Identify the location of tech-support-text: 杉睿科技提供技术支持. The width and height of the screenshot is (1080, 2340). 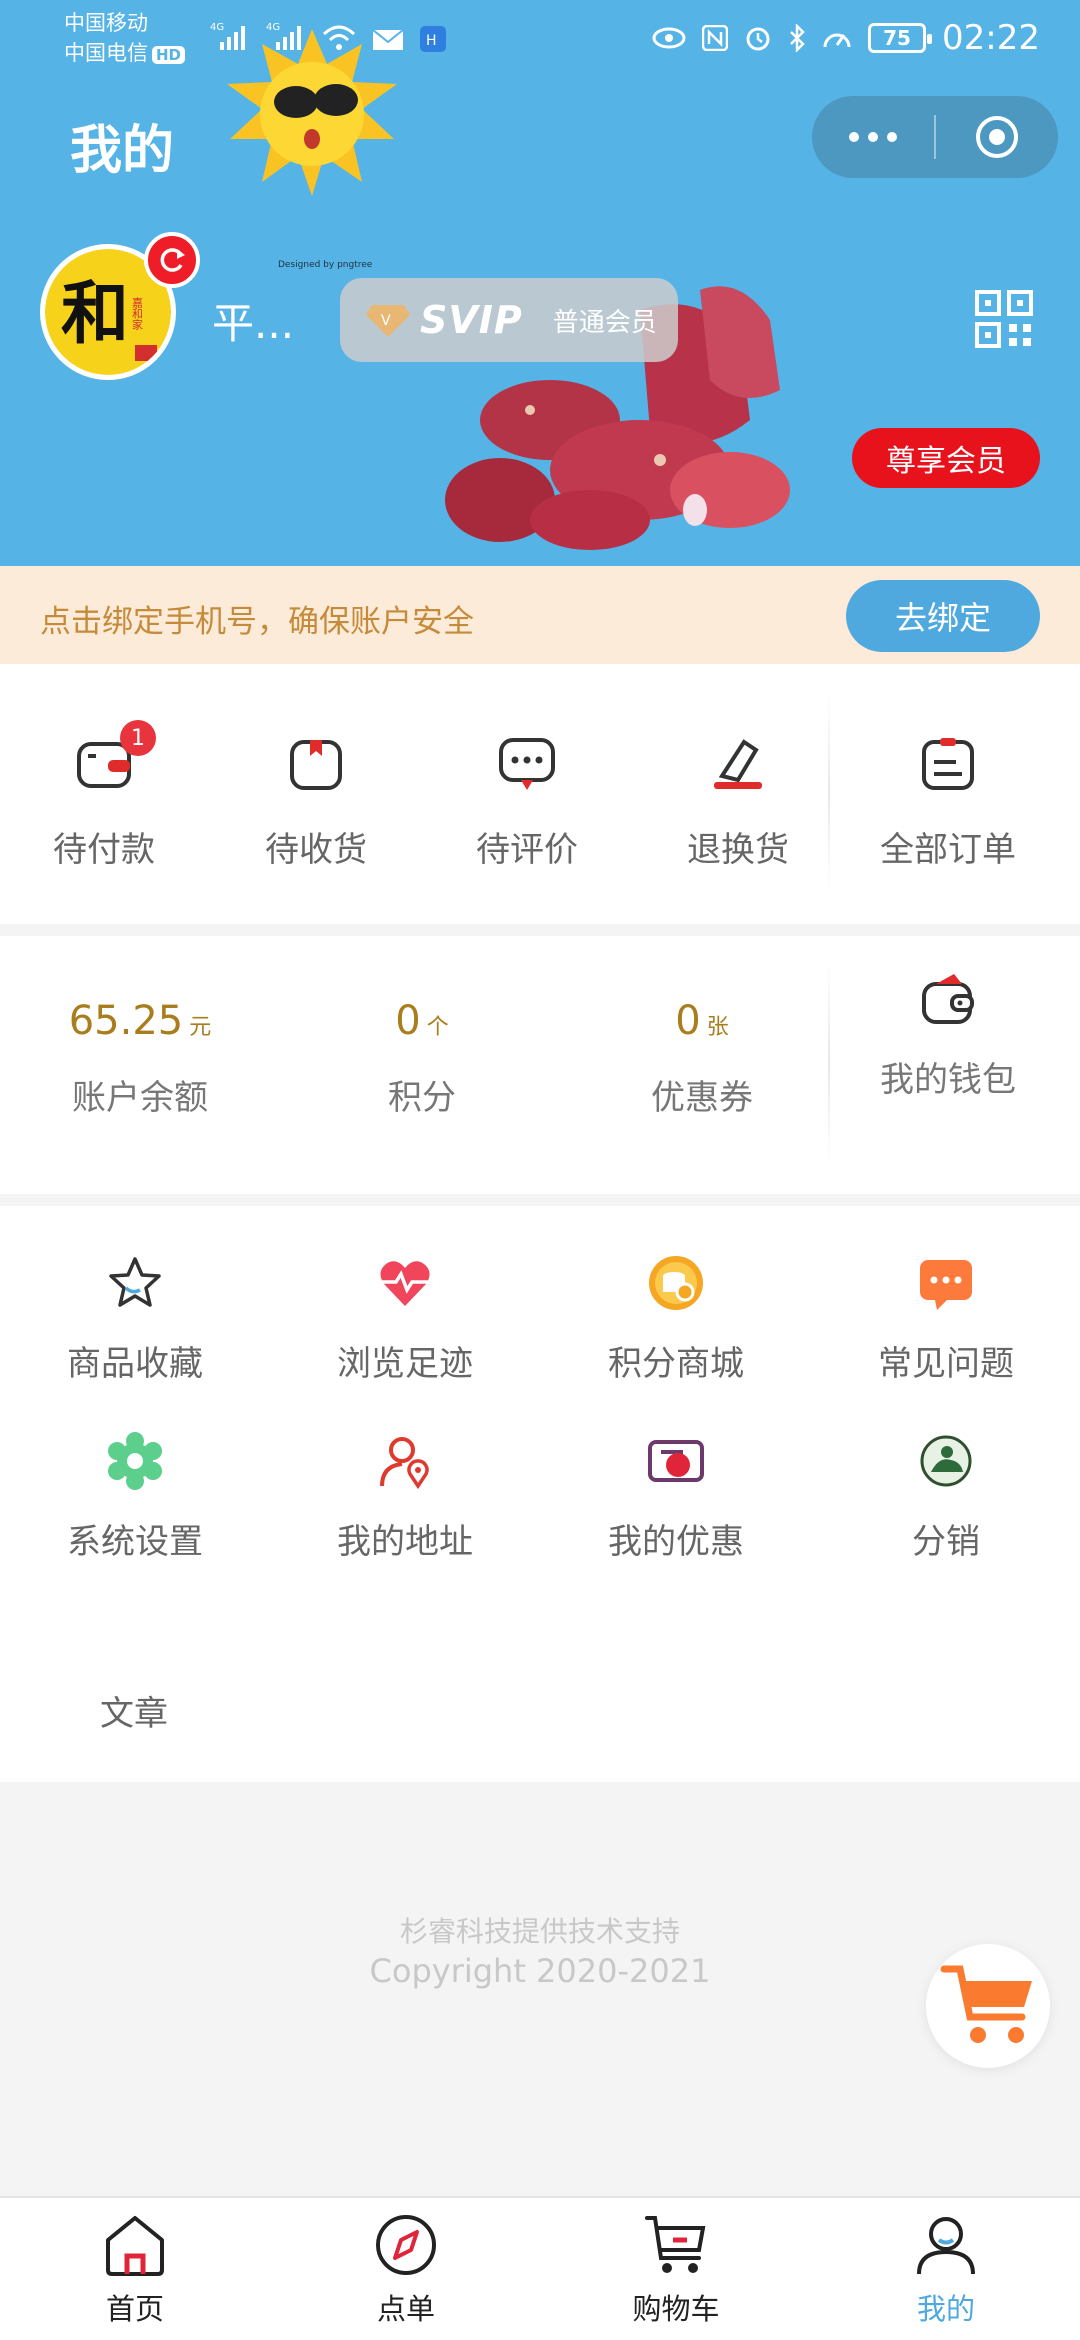
(539, 1931).